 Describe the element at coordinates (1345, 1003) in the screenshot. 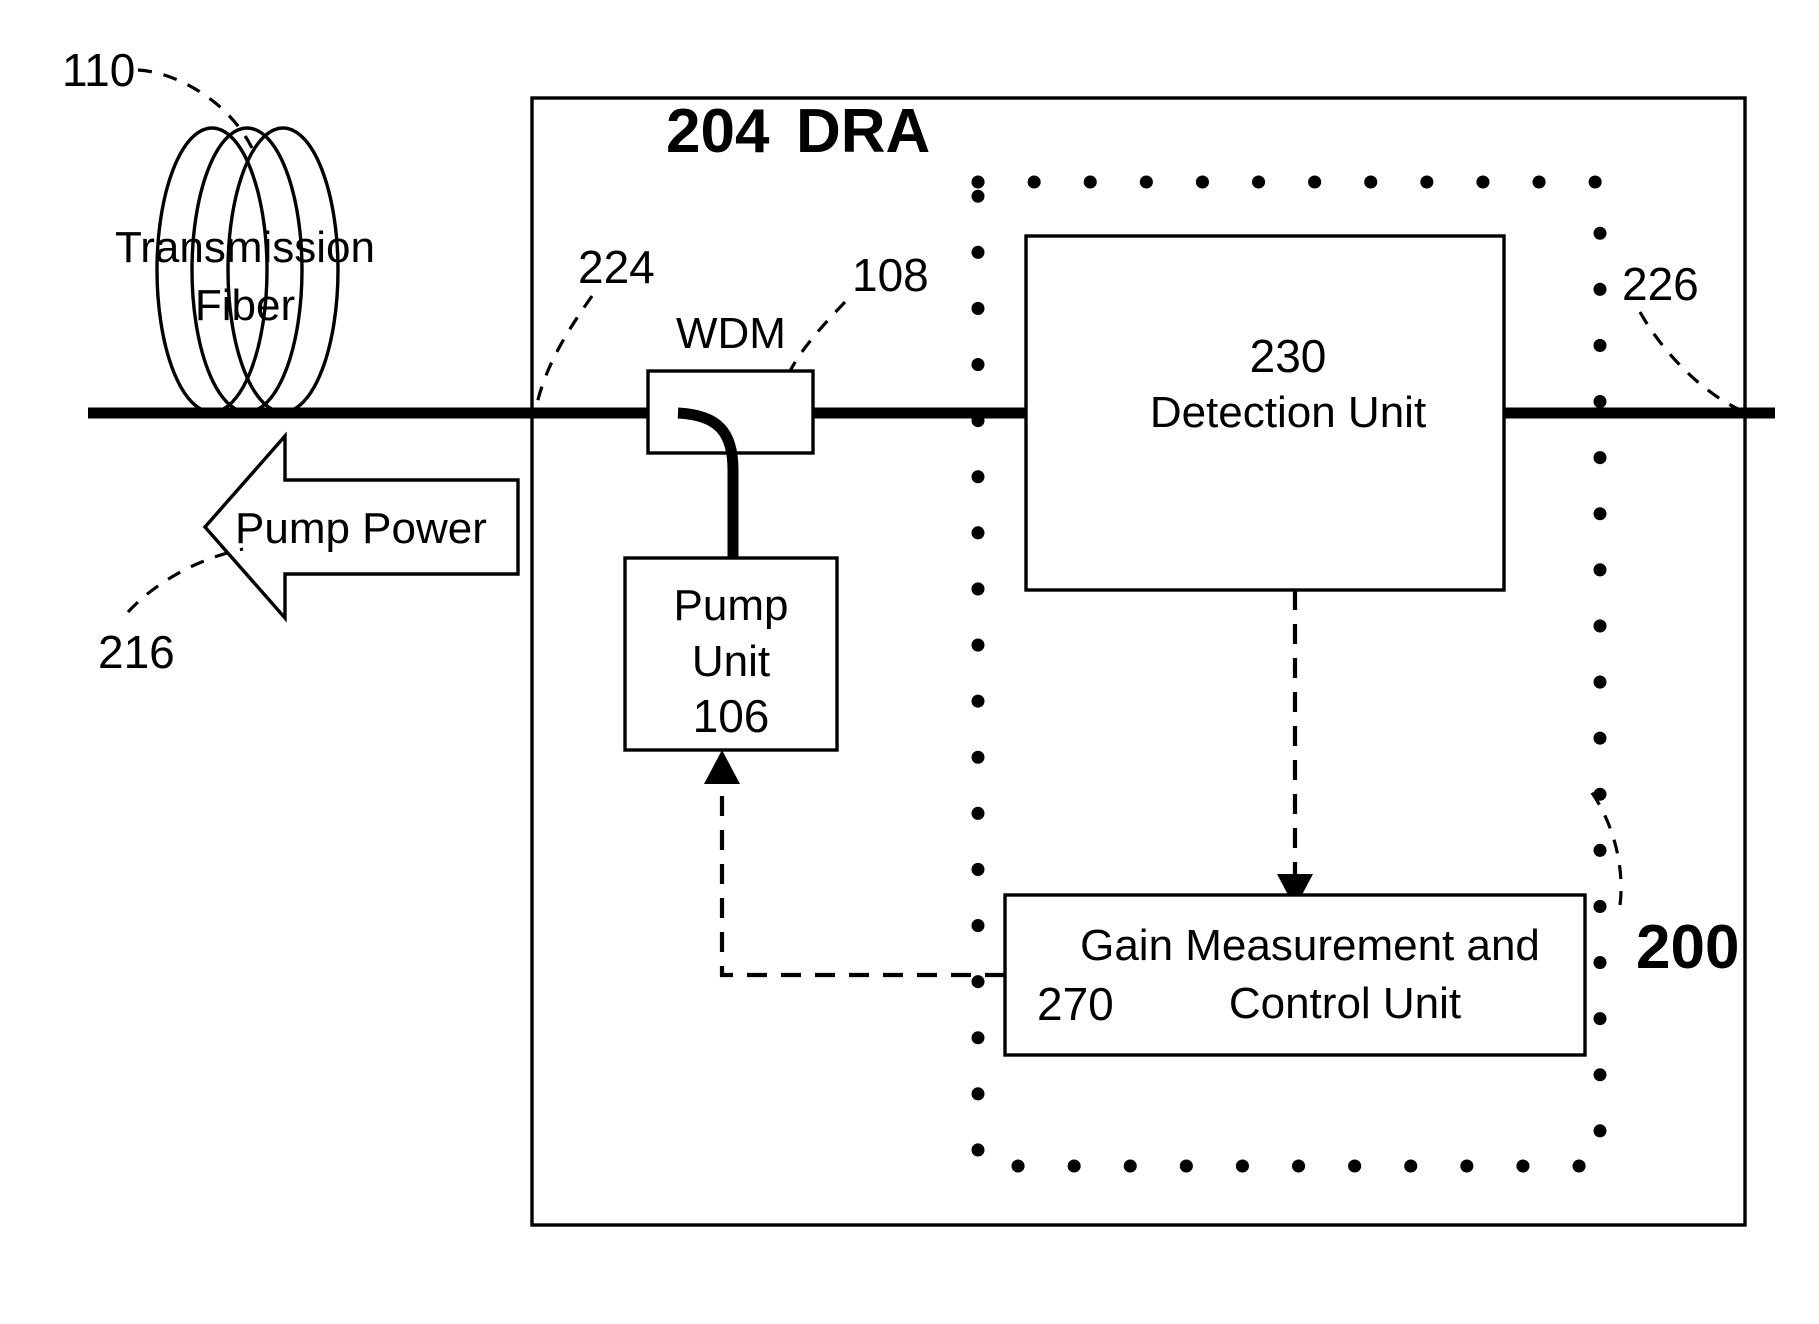

I see `gain-control-unit-label-line2: Control Unit` at that location.